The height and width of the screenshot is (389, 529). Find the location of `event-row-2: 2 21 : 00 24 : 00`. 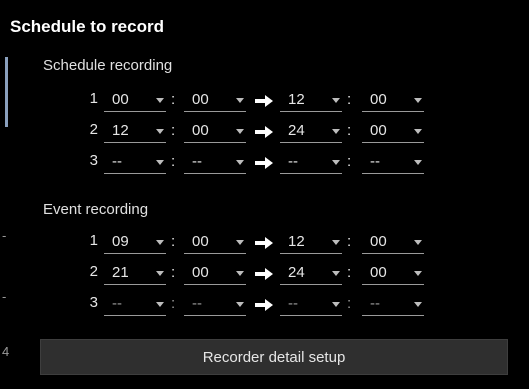

event-row-2: 2 21 : 00 24 : 00 is located at coordinates (264, 274).